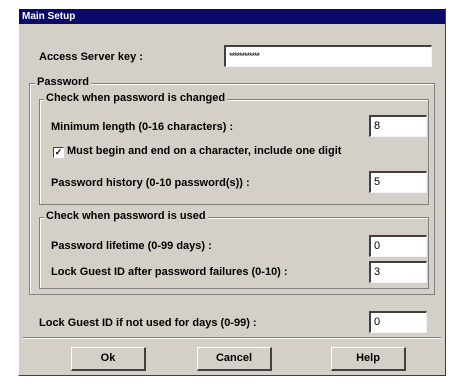 Image resolution: width=456 pixels, height=387 pixels. Describe the element at coordinates (232, 338) in the screenshot. I see `separator` at that location.